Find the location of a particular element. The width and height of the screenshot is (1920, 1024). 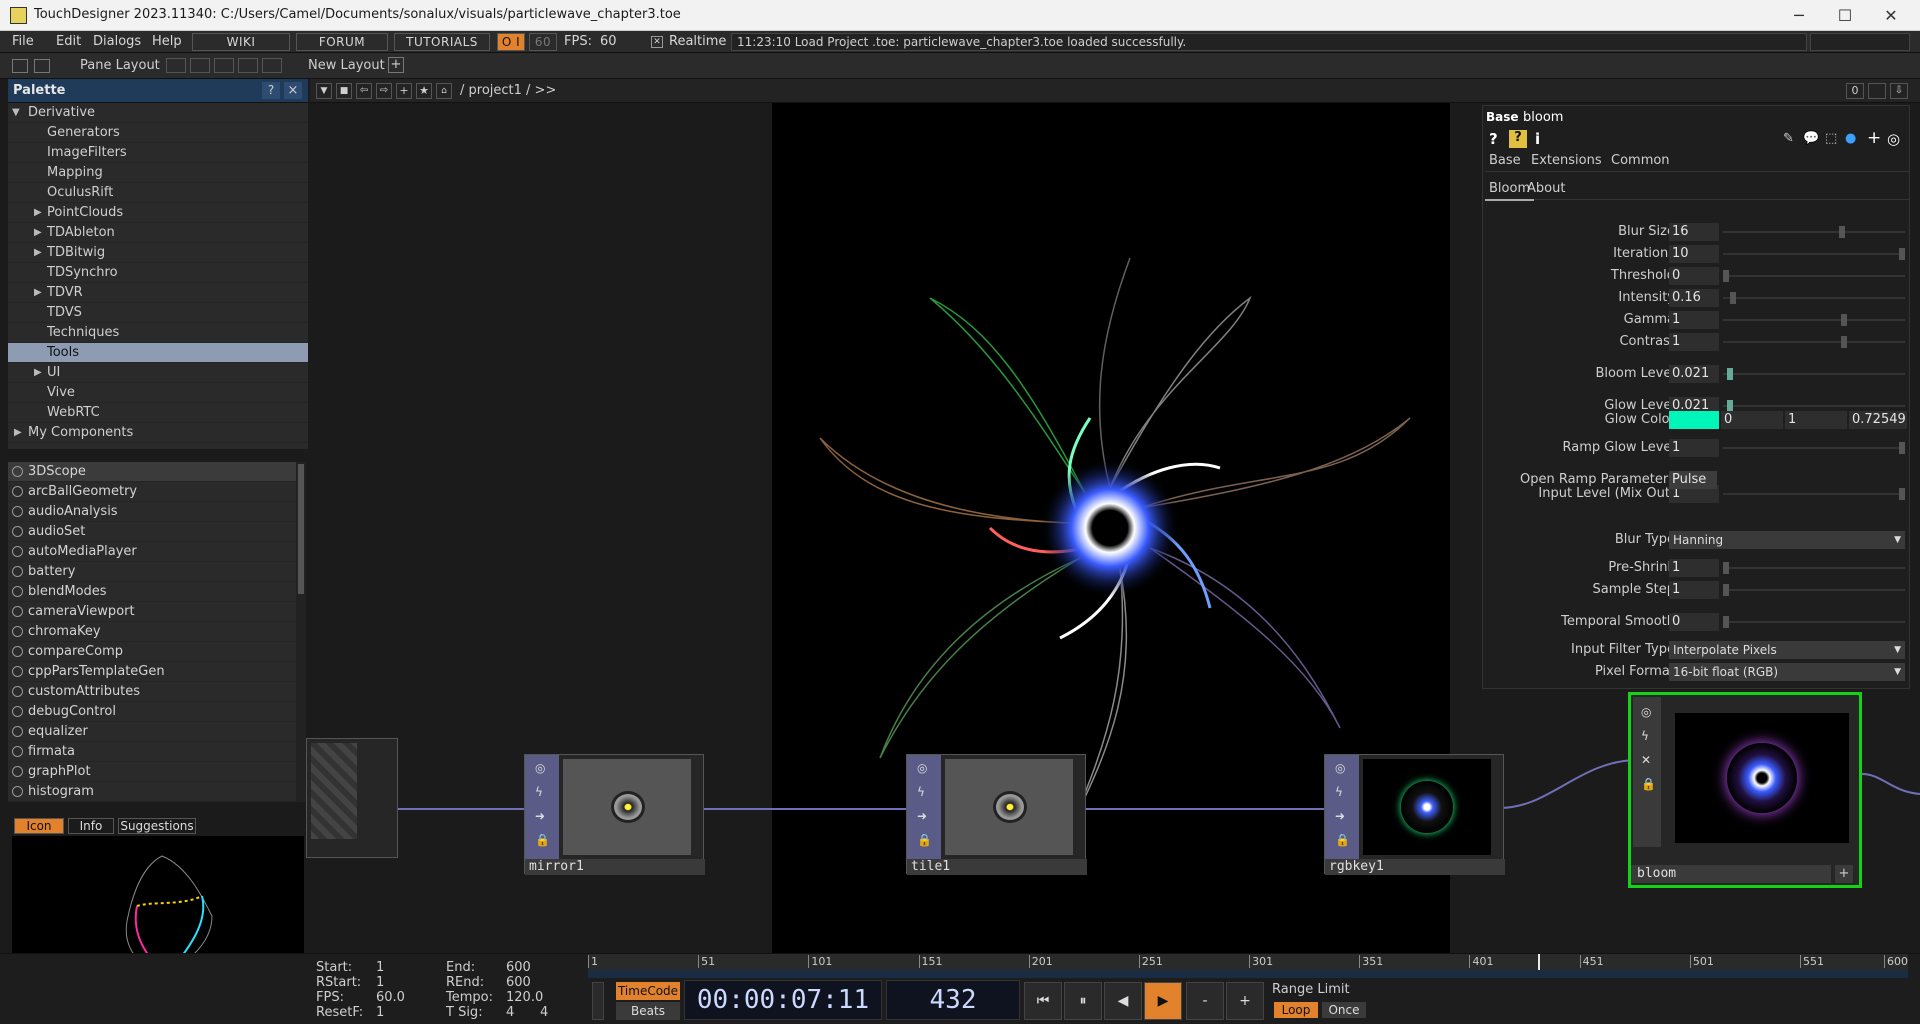

menu-dialogs: Dialogs is located at coordinates (117, 41).